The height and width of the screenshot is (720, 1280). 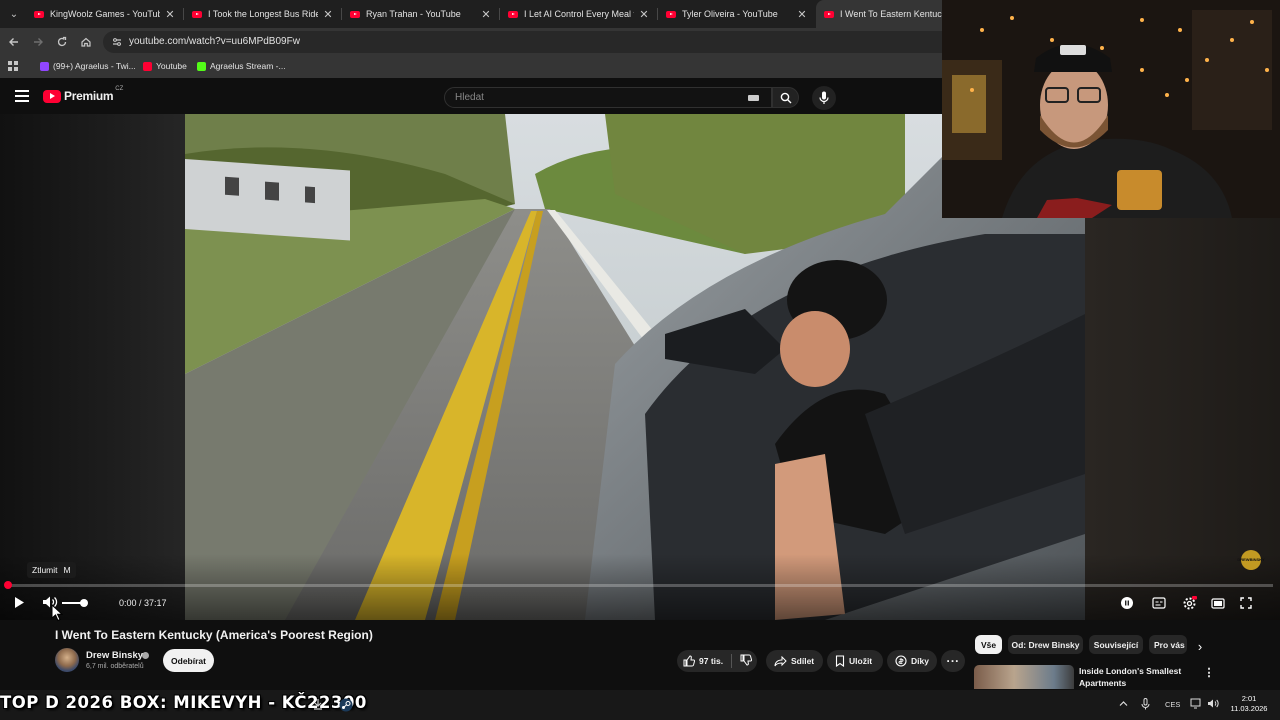 I want to click on tab-label: KingWoolz Games - YouTube, so click(x=105, y=14).